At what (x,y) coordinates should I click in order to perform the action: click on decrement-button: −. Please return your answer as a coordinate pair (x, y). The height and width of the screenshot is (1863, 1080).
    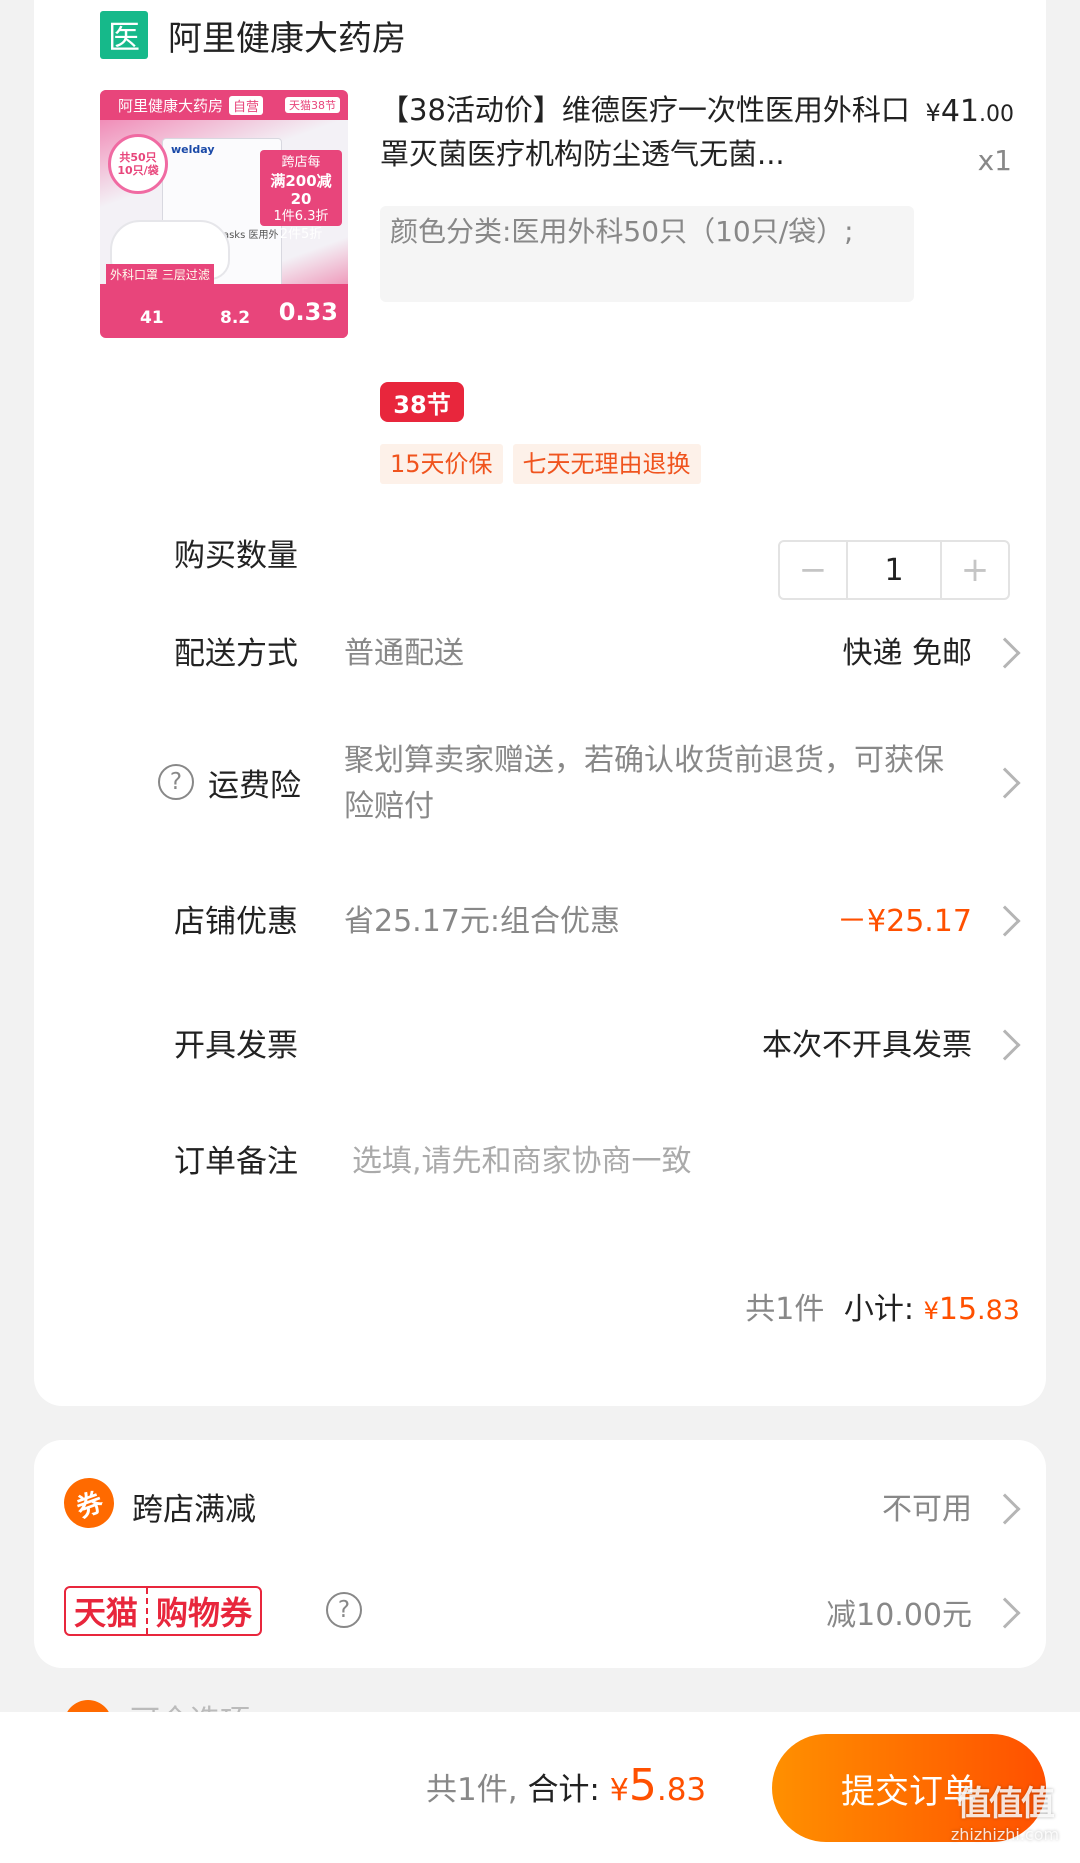
    Looking at the image, I should click on (813, 570).